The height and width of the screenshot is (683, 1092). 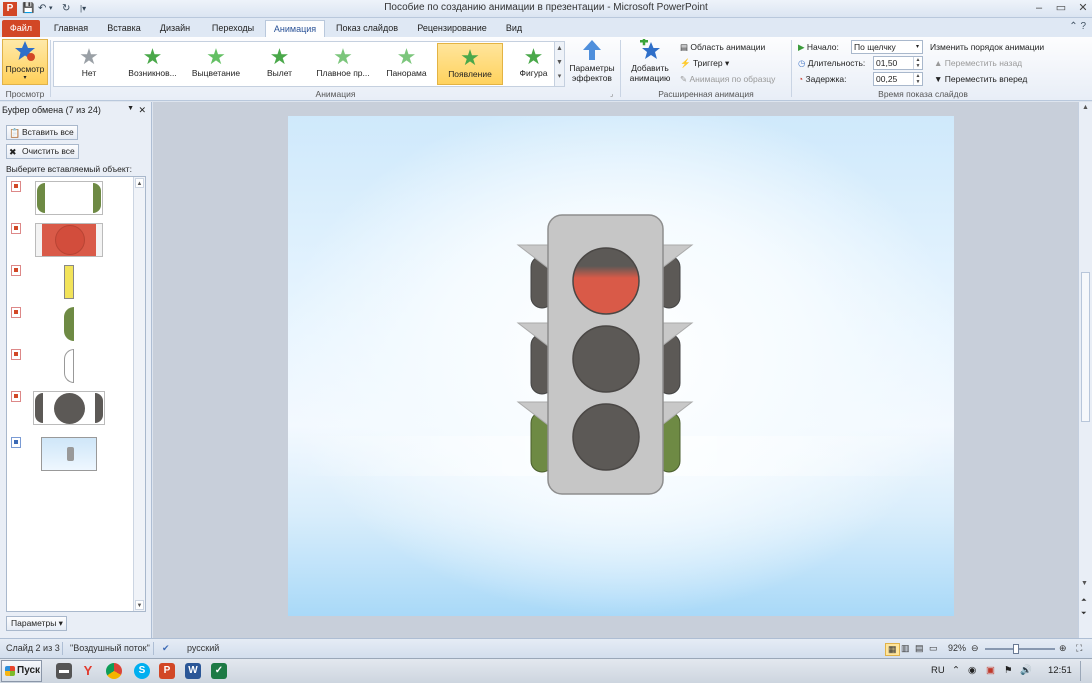 What do you see at coordinates (923, 94) in the screenshot?
I see `group-timing-label: Время показа слайдов` at bounding box center [923, 94].